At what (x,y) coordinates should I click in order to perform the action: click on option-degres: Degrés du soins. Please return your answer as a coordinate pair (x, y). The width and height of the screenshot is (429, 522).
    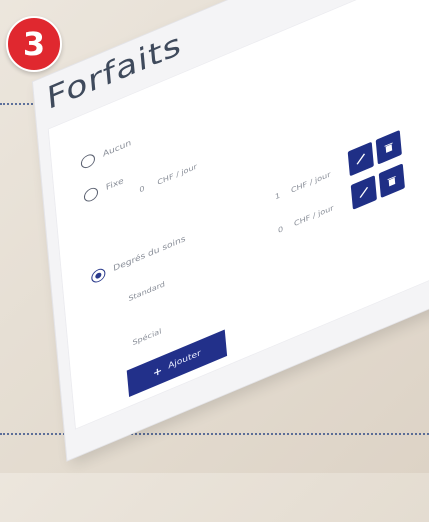
    Looking at the image, I should click on (138, 259).